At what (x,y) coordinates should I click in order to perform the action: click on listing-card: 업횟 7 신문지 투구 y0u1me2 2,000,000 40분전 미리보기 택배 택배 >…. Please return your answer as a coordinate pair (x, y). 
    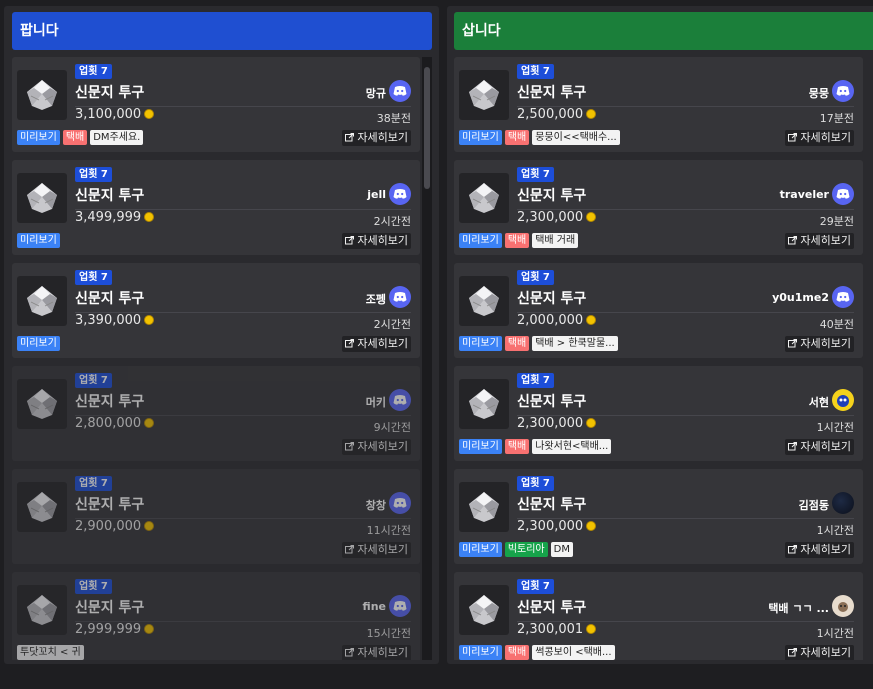
    Looking at the image, I should click on (658, 310).